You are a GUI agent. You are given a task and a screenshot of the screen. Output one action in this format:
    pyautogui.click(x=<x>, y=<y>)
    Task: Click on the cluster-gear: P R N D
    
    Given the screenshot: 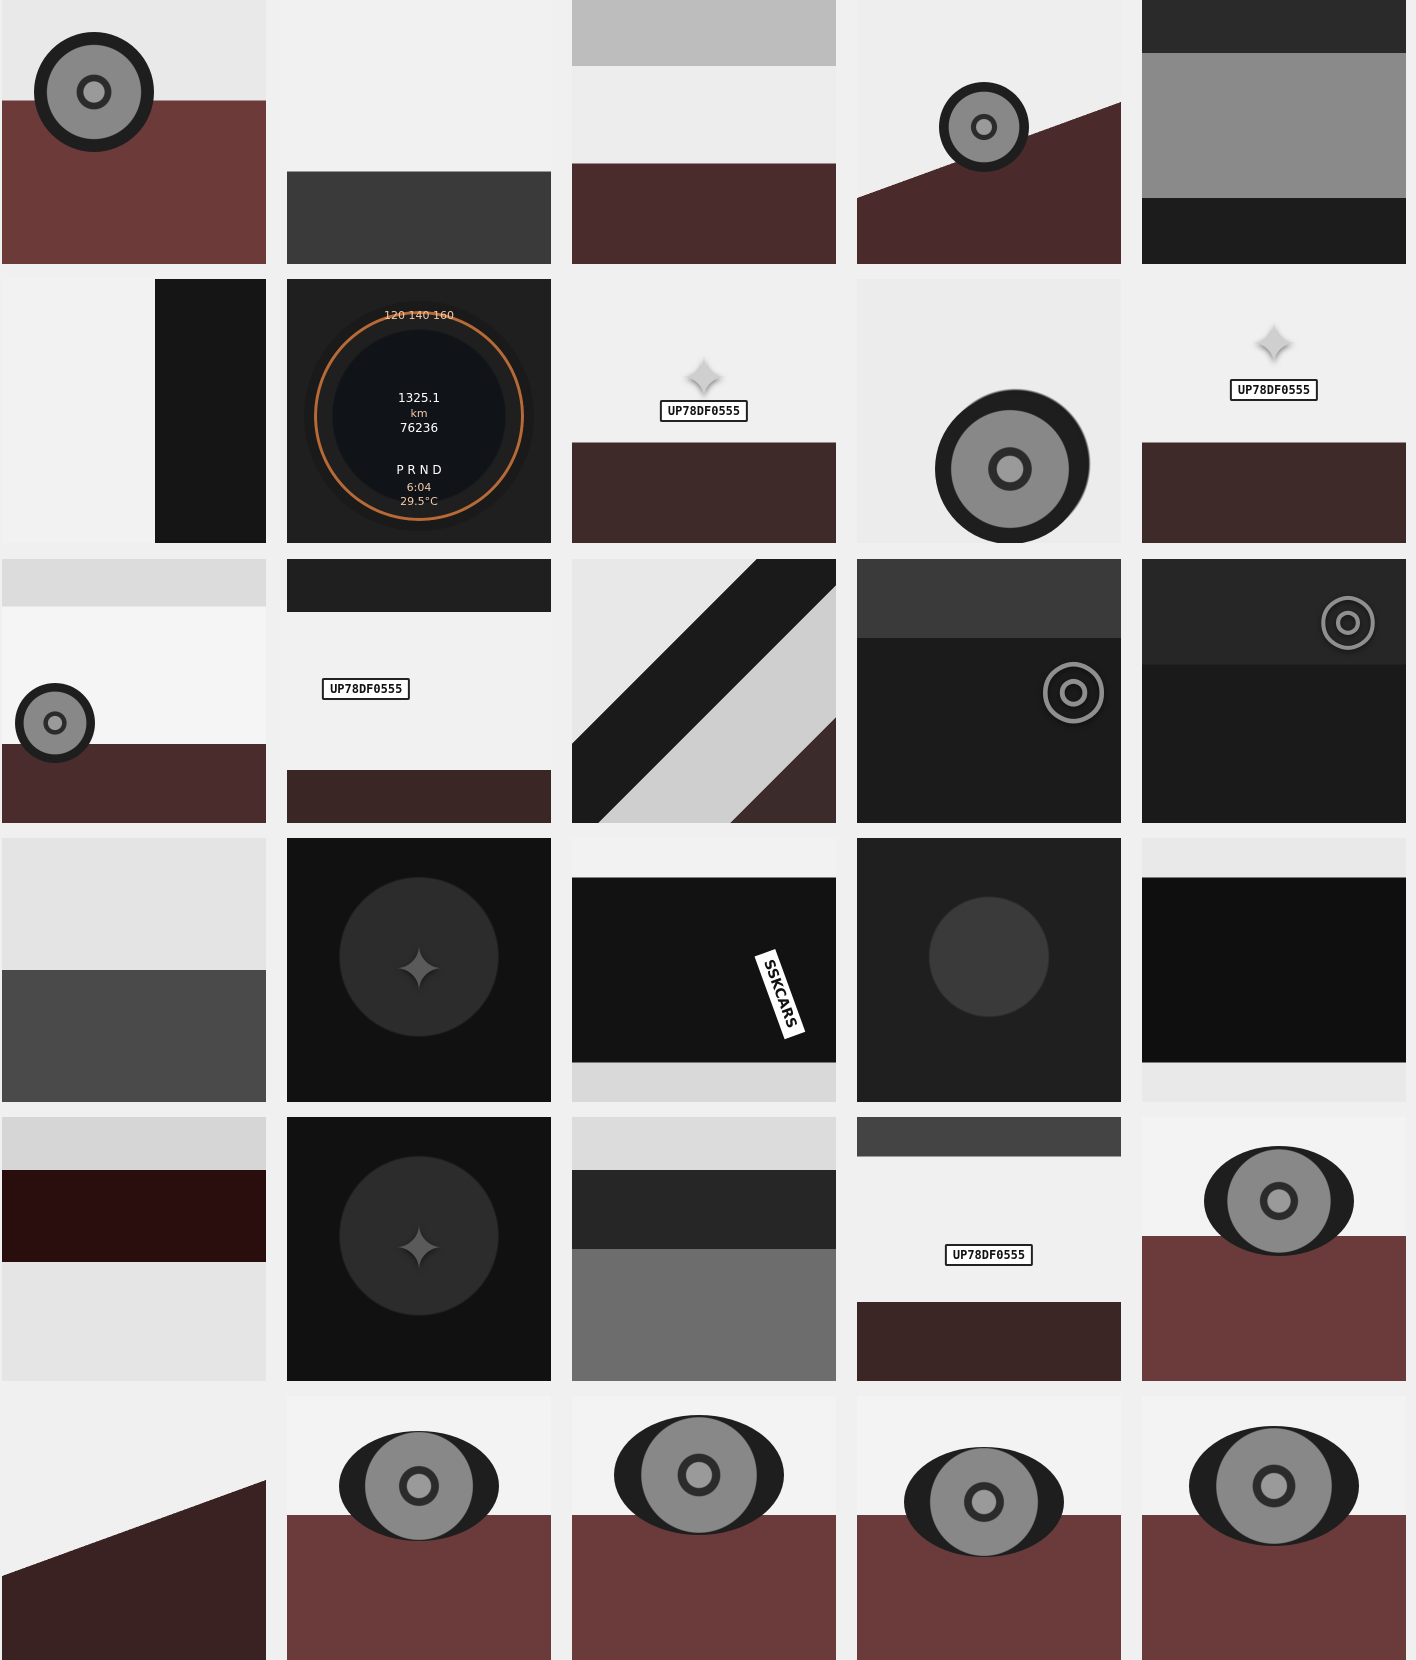 What is the action you would take?
    pyautogui.click(x=419, y=470)
    